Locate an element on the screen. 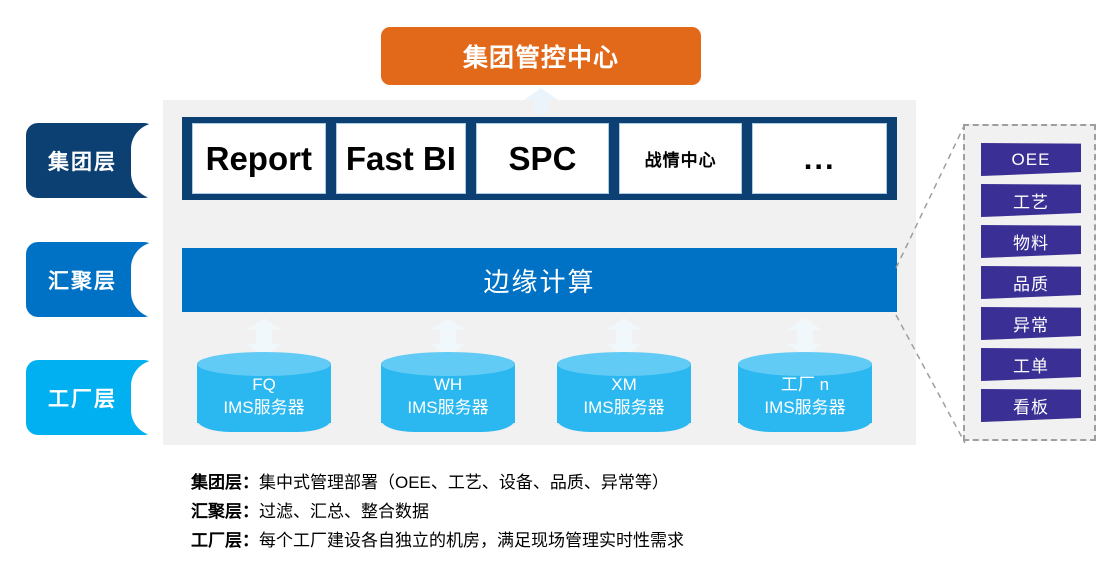  legend-key-aggregate: 汇聚层： is located at coordinates (225, 511).